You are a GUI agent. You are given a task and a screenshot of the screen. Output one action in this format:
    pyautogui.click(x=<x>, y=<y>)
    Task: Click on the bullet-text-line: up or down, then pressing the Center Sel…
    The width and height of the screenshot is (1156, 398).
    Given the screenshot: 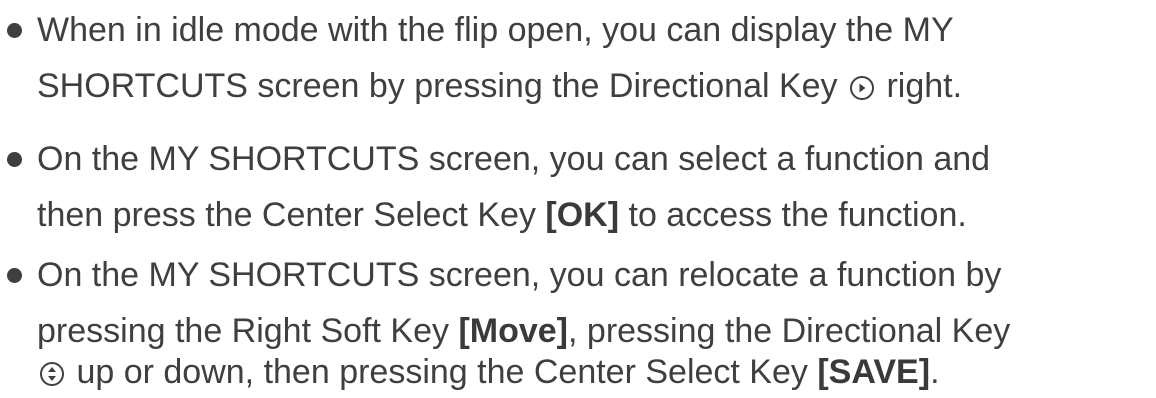 What is the action you would take?
    pyautogui.click(x=488, y=372)
    